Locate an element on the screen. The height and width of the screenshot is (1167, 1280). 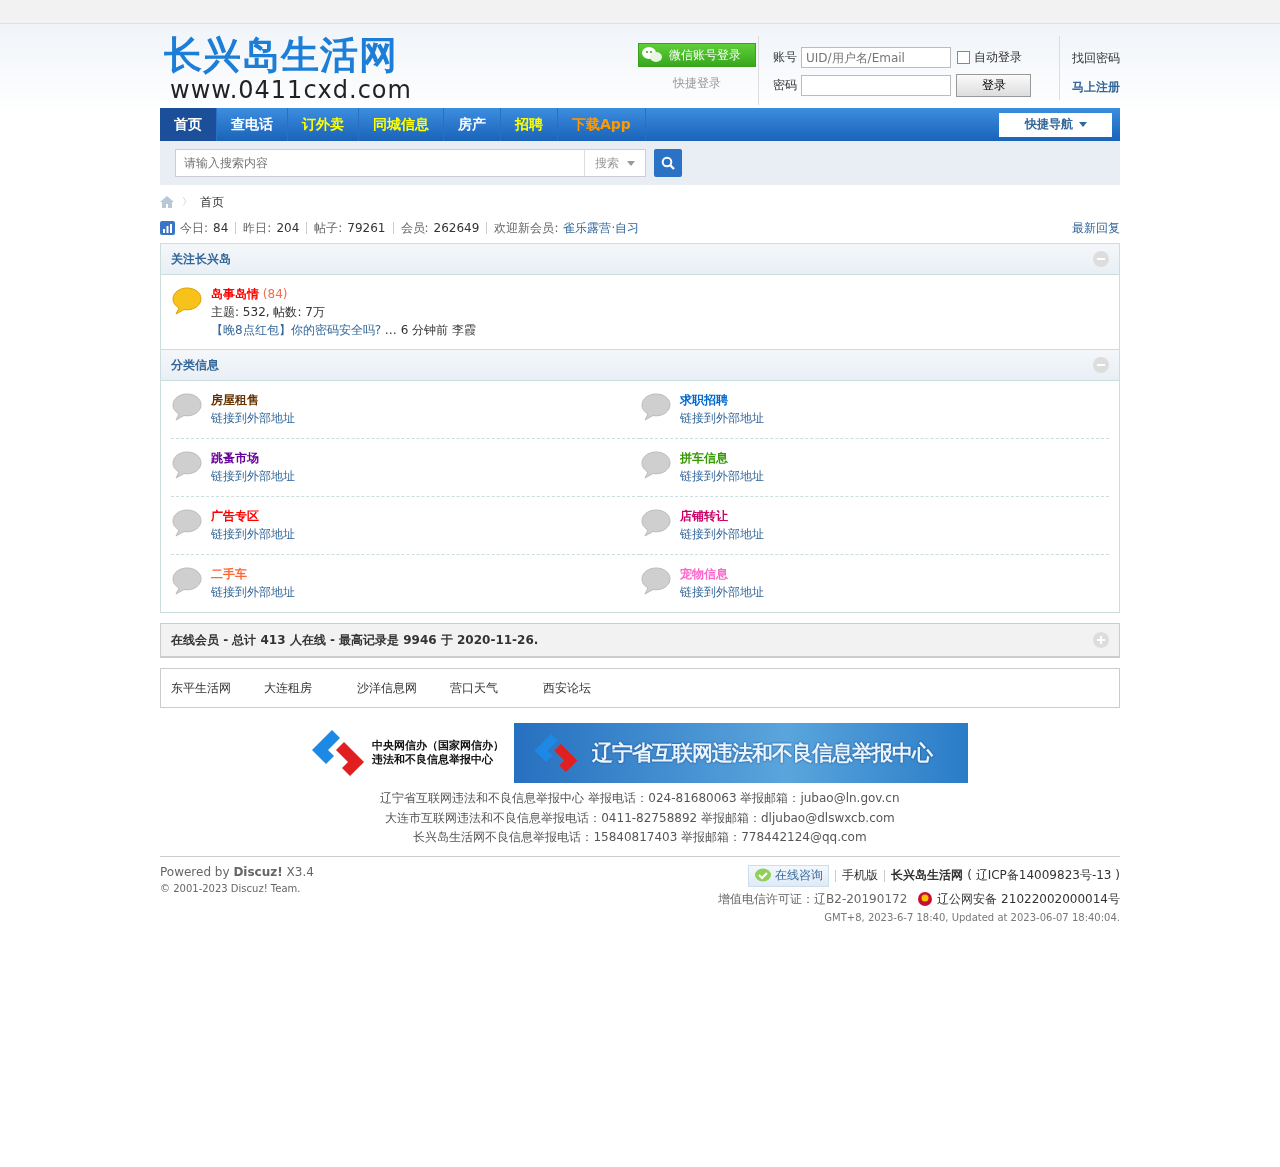
forum-title-link: 拼车信息 is located at coordinates (722, 458).